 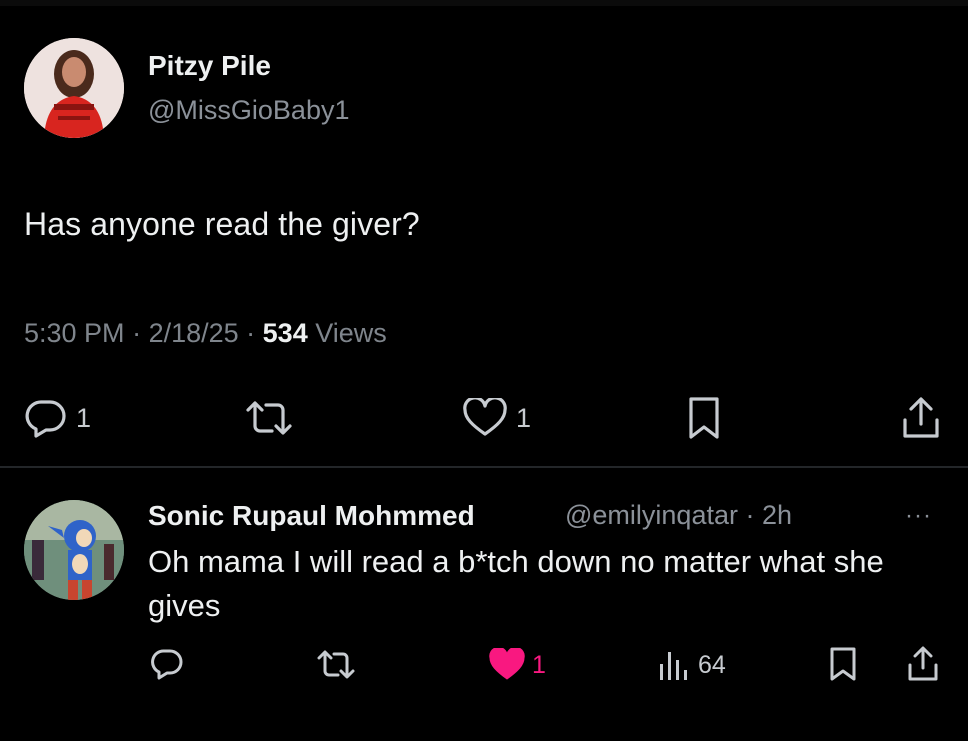 I want to click on tweet-text: Has anyone read the giver?, so click(x=222, y=224).